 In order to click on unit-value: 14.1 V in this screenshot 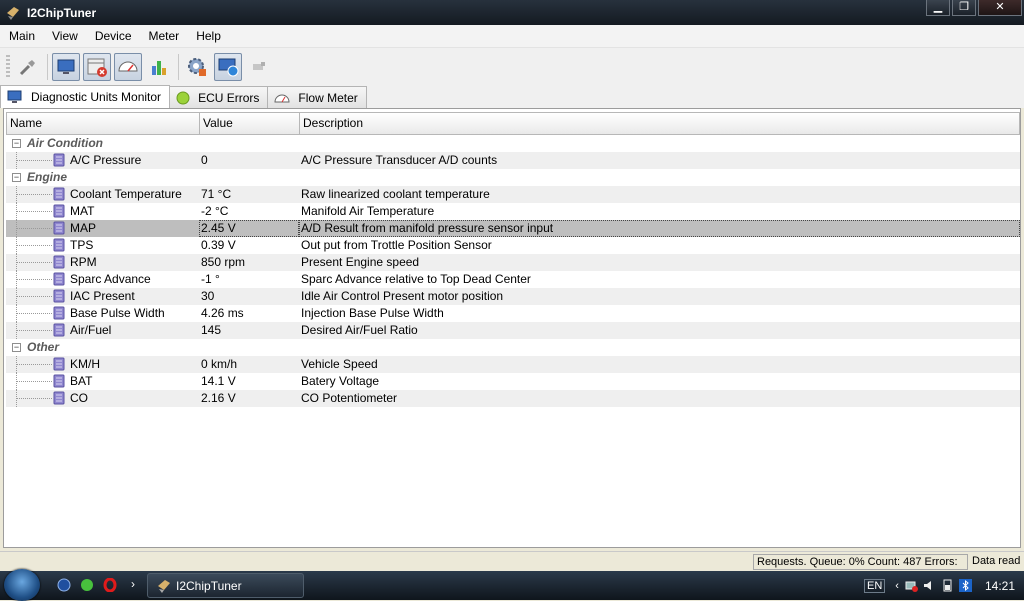, I will do `click(218, 381)`.